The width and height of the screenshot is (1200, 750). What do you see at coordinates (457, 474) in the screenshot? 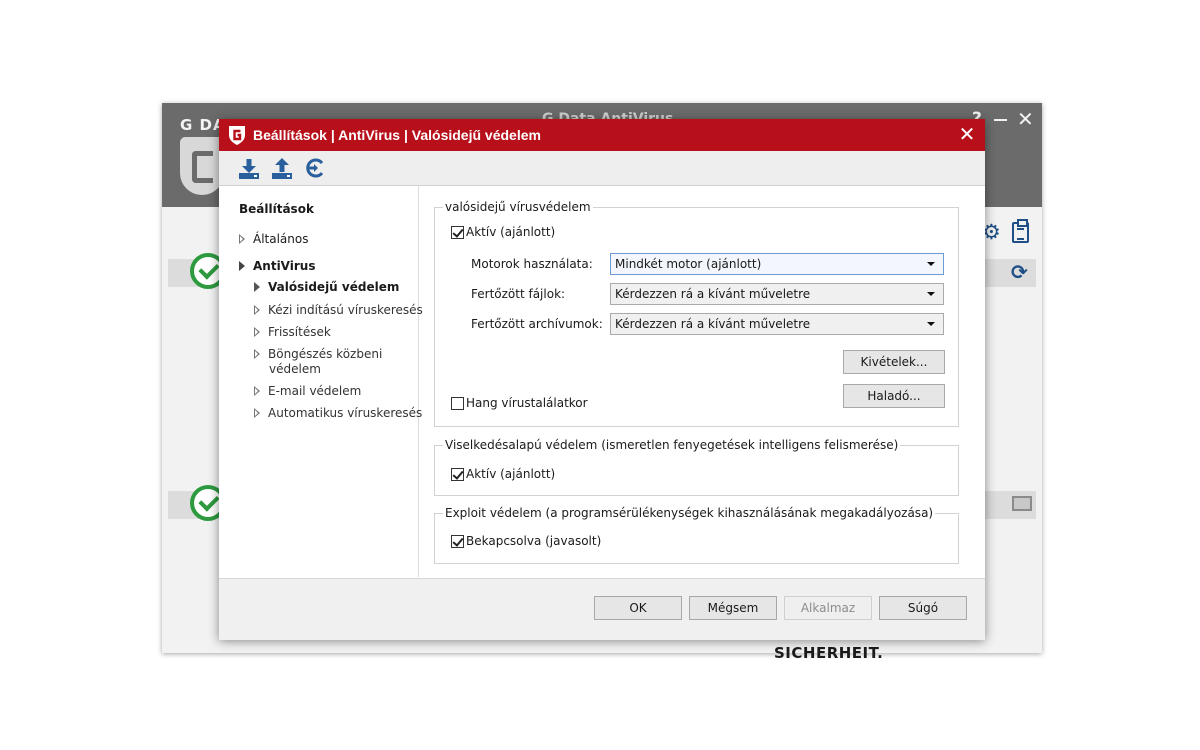
I see `behavior-active-checkbox` at bounding box center [457, 474].